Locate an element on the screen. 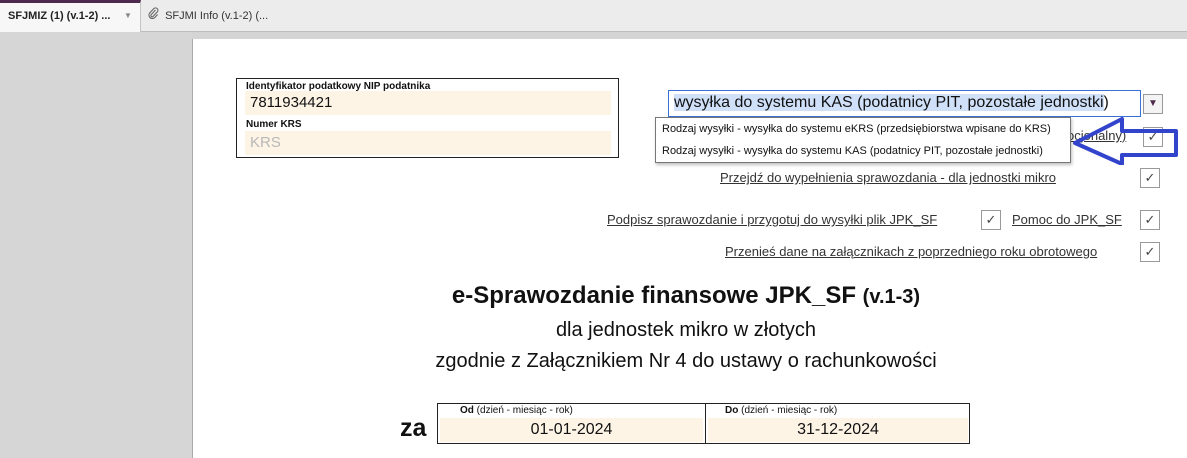 Image resolution: width=1187 pixels, height=458 pixels. submission-type-suffix: ) is located at coordinates (1106, 102).